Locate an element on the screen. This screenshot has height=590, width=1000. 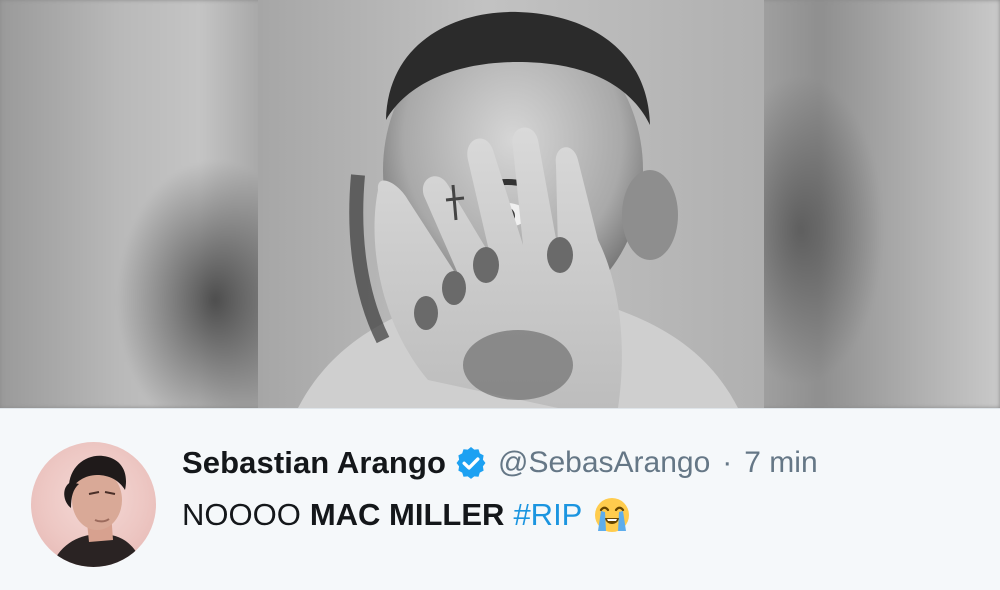
verified-badge-icon is located at coordinates (471, 463).